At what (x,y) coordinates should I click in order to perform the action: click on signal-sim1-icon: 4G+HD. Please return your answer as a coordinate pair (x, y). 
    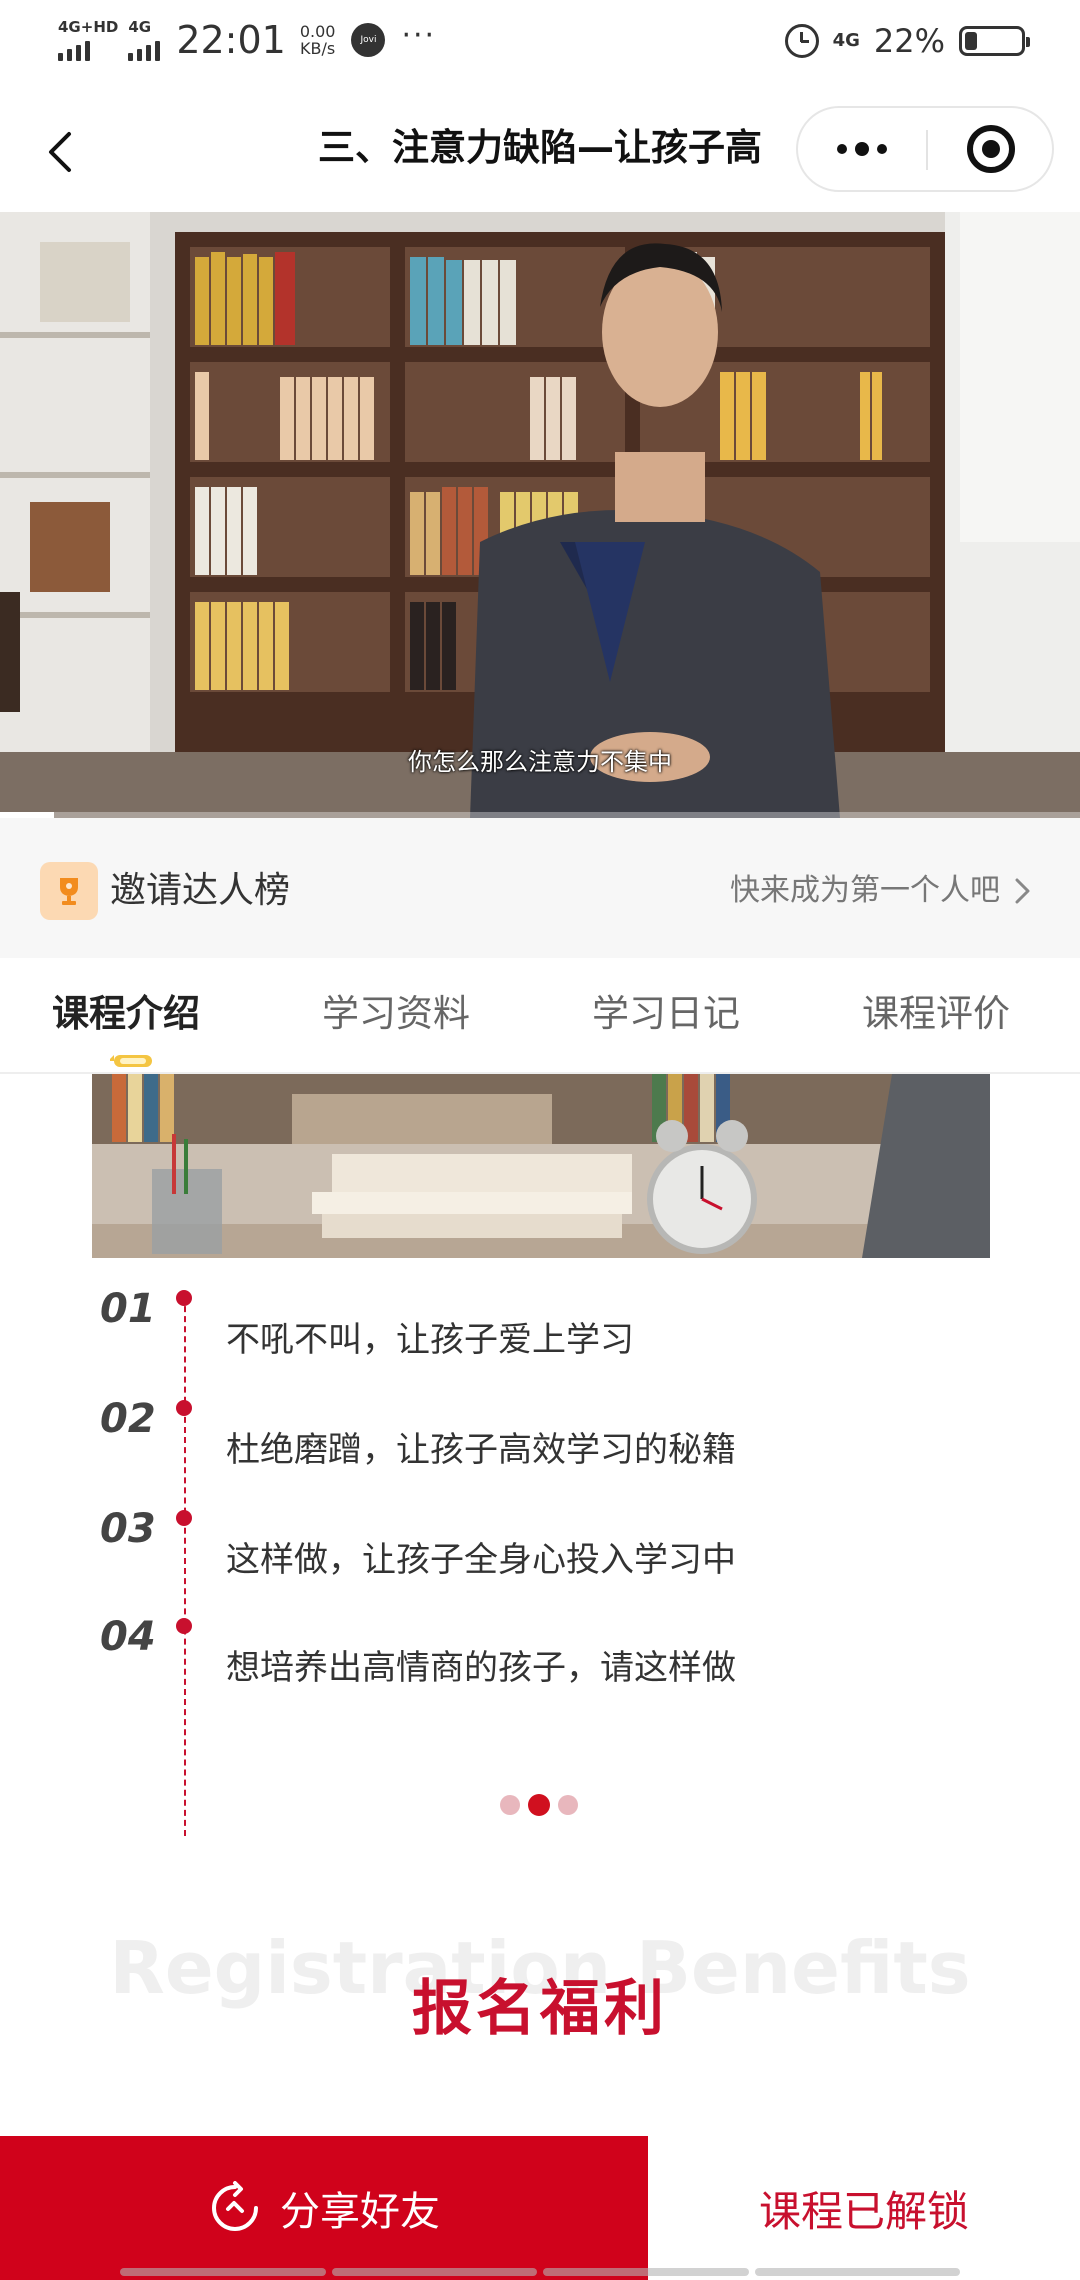
    Looking at the image, I should click on (88, 39).